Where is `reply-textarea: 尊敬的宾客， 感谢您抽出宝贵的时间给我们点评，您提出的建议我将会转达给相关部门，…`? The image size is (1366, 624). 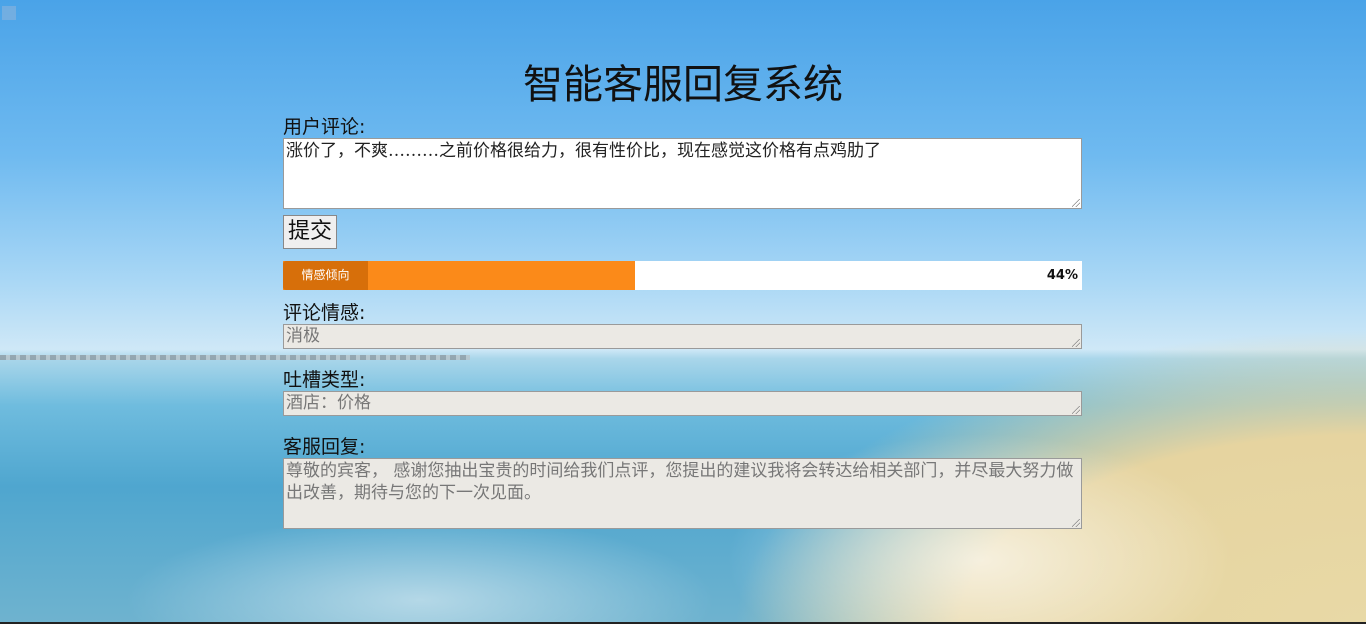
reply-textarea: 尊敬的宾客， 感谢您抽出宝贵的时间给我们点评，您提出的建议我将会转达给相关部门，… is located at coordinates (682, 493).